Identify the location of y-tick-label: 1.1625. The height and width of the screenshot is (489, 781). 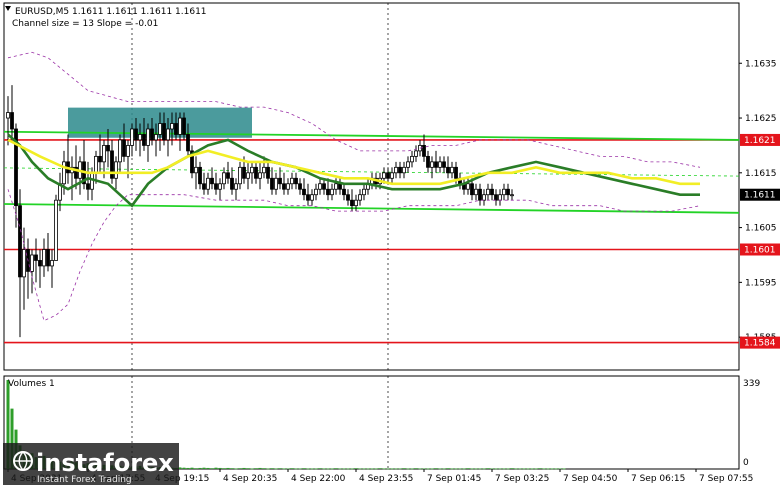
(761, 119).